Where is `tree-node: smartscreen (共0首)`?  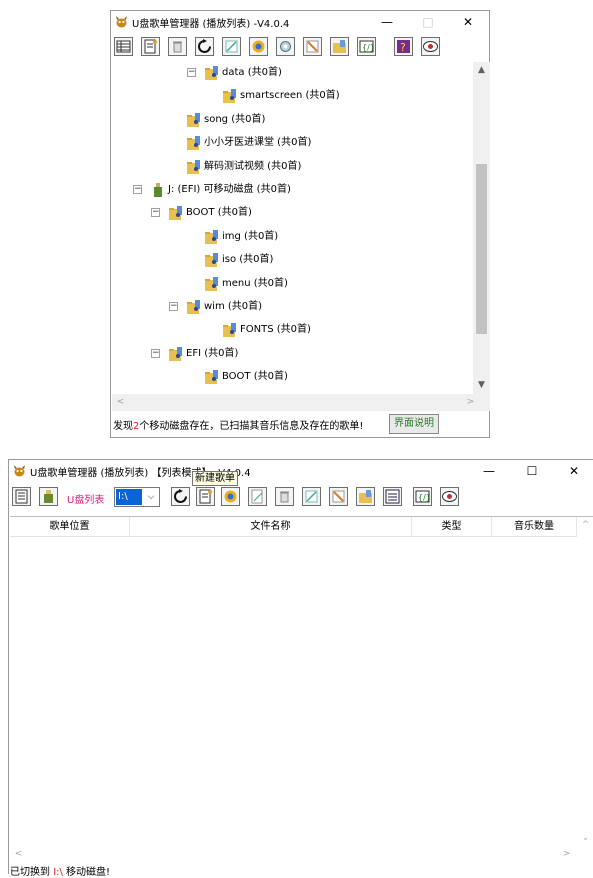
tree-node: smartscreen (共0首) is located at coordinates (292, 96).